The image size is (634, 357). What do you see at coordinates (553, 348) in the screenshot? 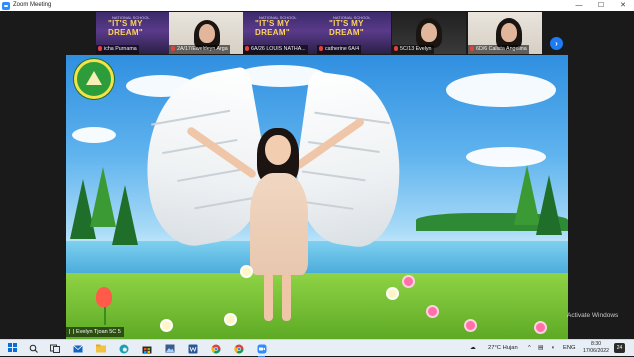
I see `volume-icon: ◖` at bounding box center [553, 348].